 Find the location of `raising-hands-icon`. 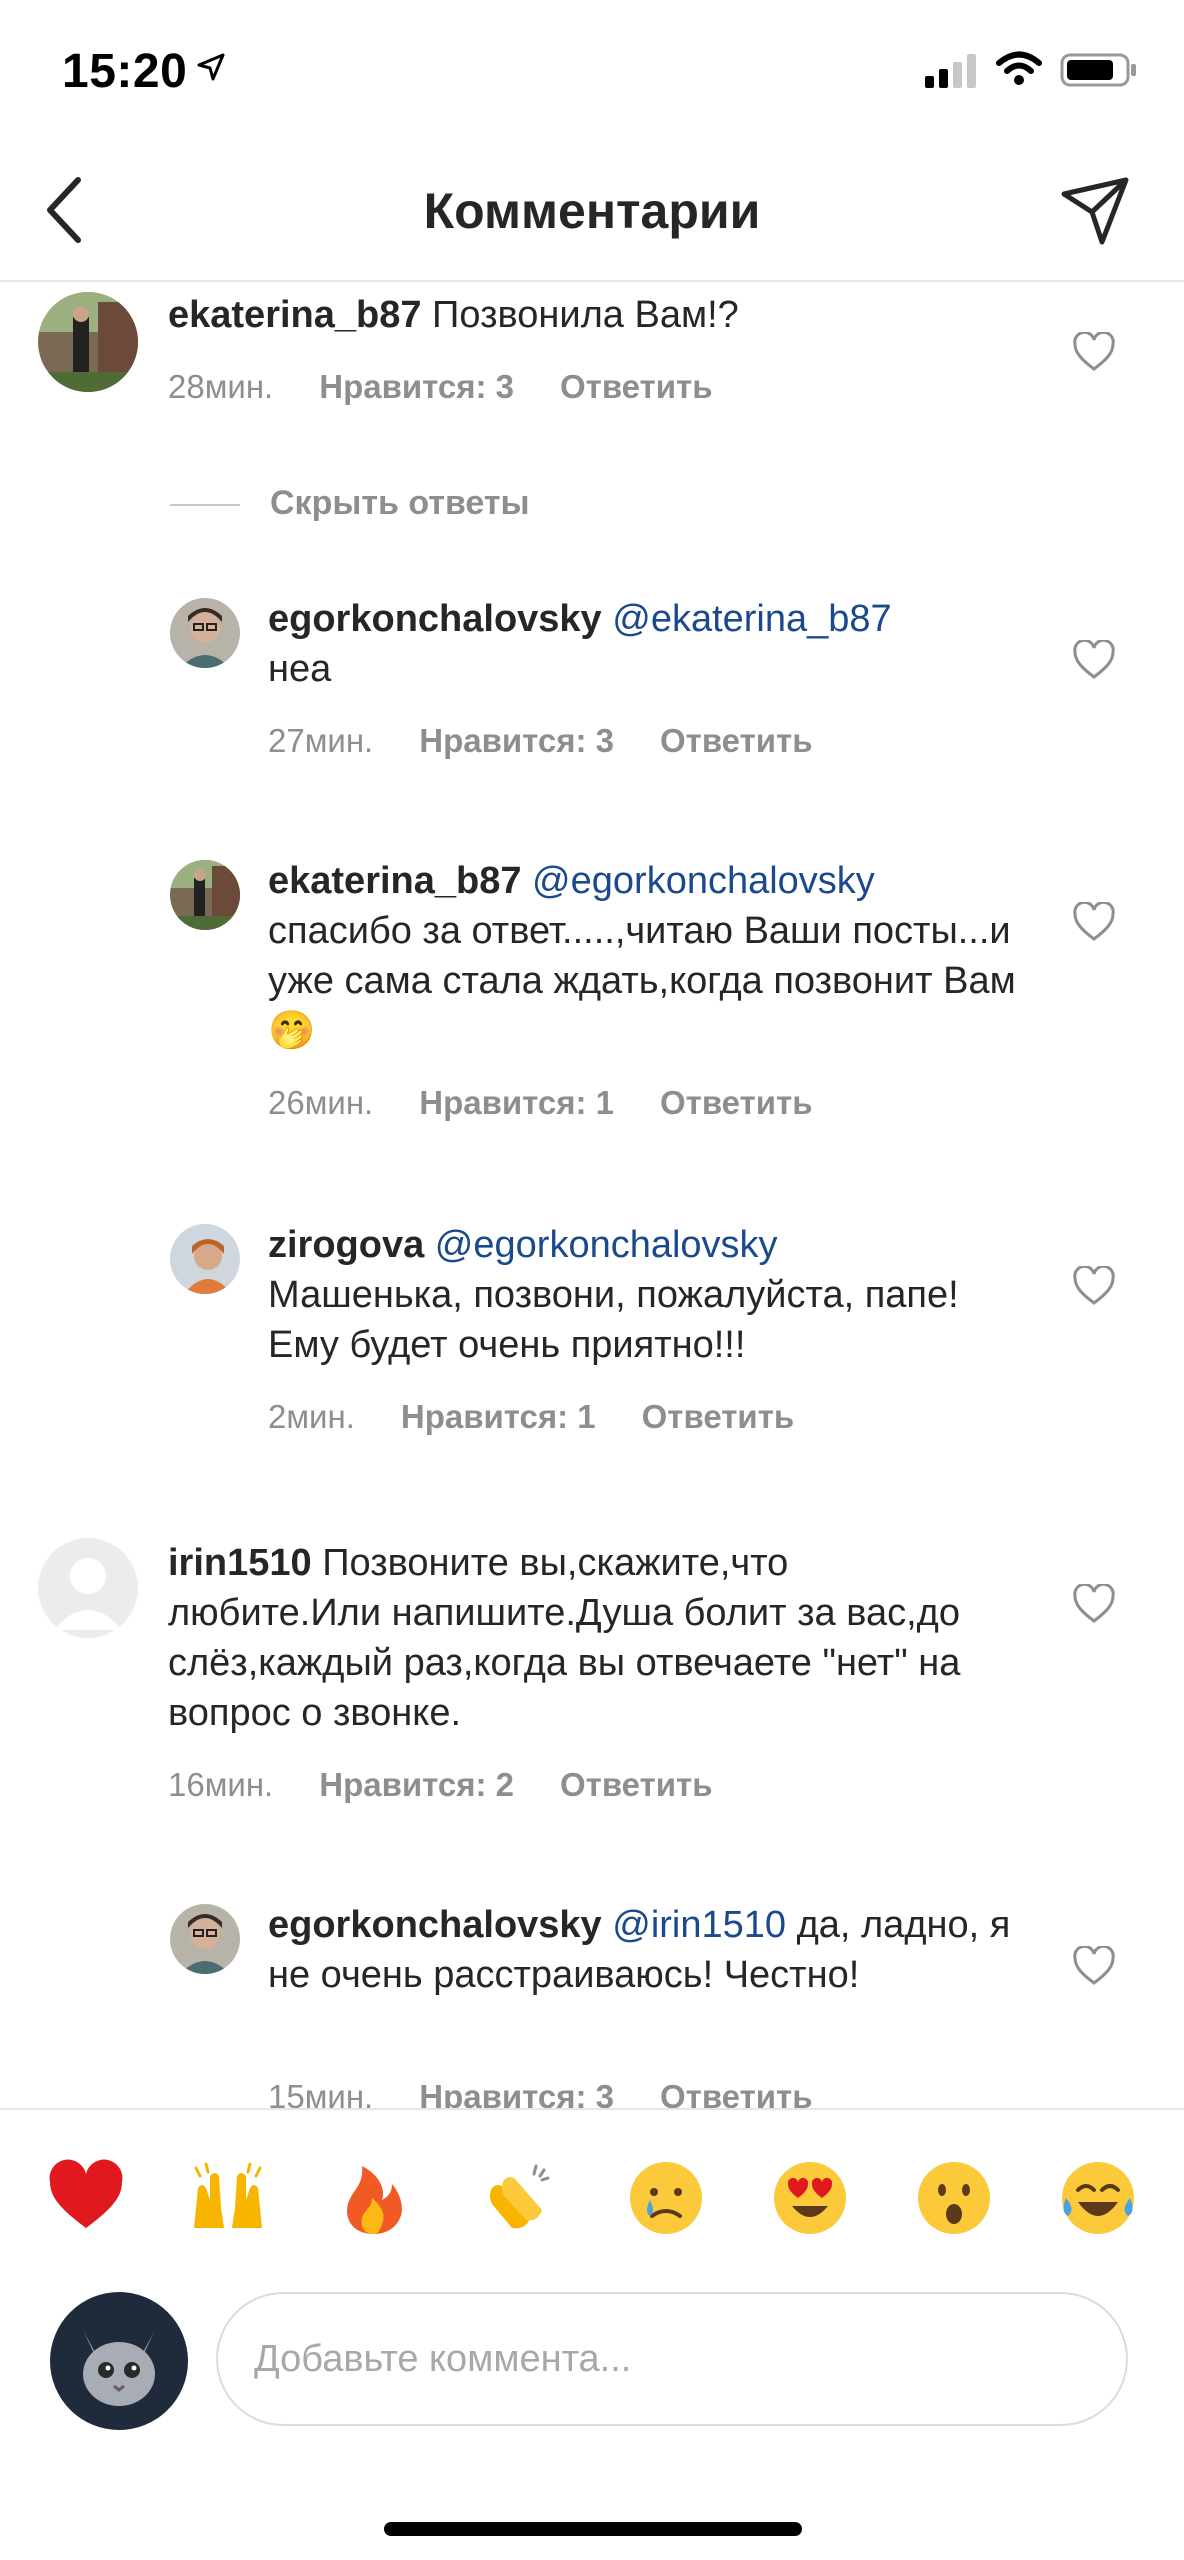

raising-hands-icon is located at coordinates (228, 2198).